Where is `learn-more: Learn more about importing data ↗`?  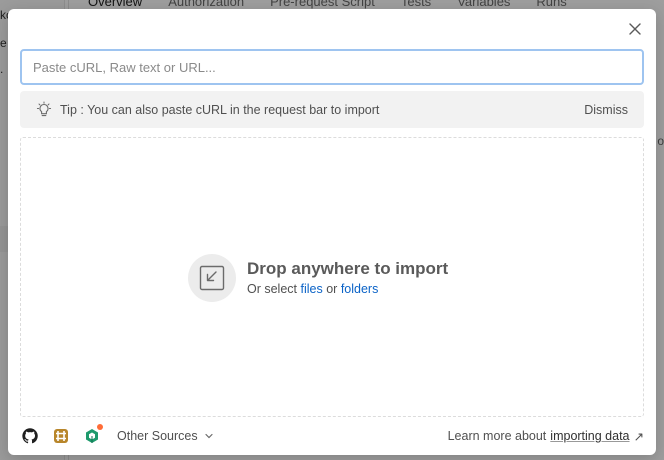 learn-more: Learn more about importing data ↗ is located at coordinates (546, 436).